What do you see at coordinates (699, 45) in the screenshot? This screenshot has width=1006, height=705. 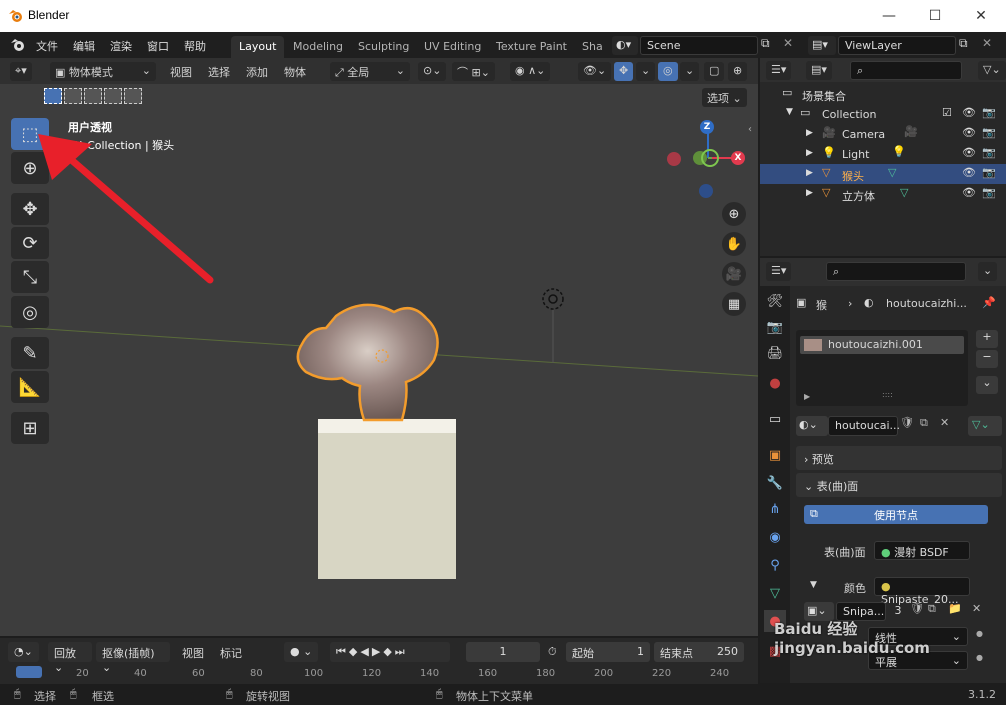 I see `scene-name-field: Scene` at bounding box center [699, 45].